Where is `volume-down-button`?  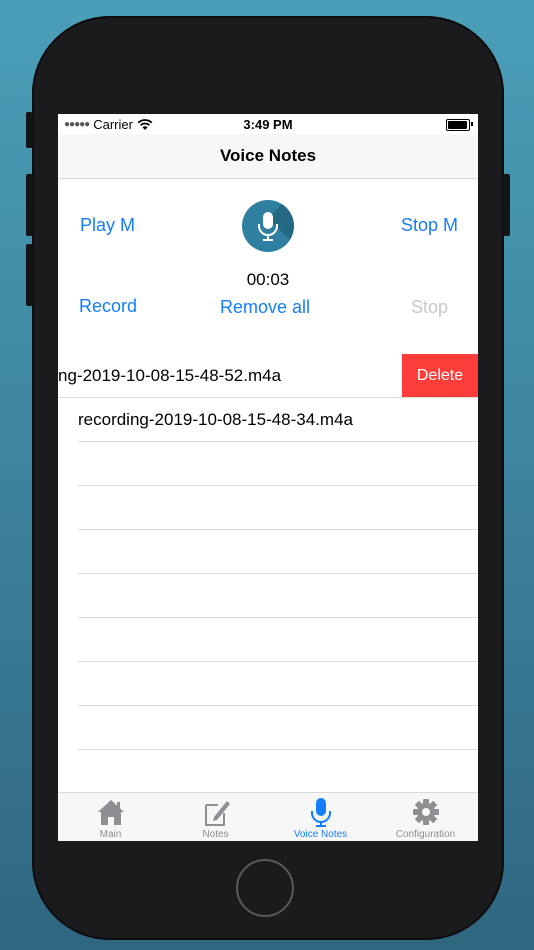 volume-down-button is located at coordinates (29, 275).